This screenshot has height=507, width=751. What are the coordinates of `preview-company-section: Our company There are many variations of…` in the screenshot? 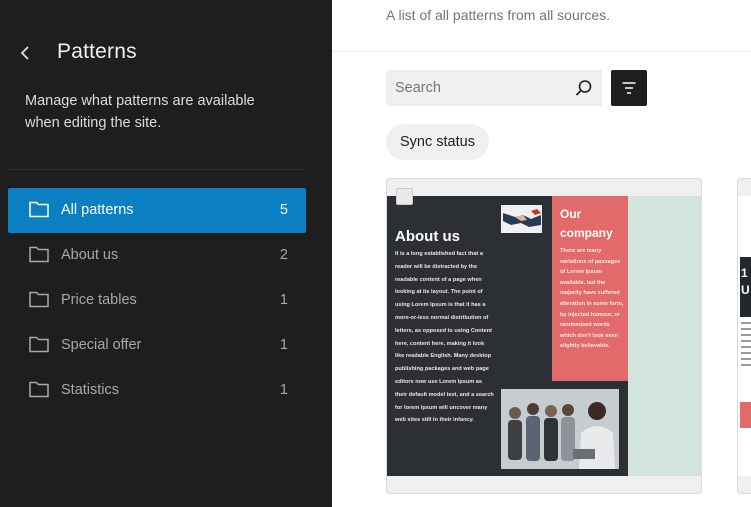 It's located at (590, 288).